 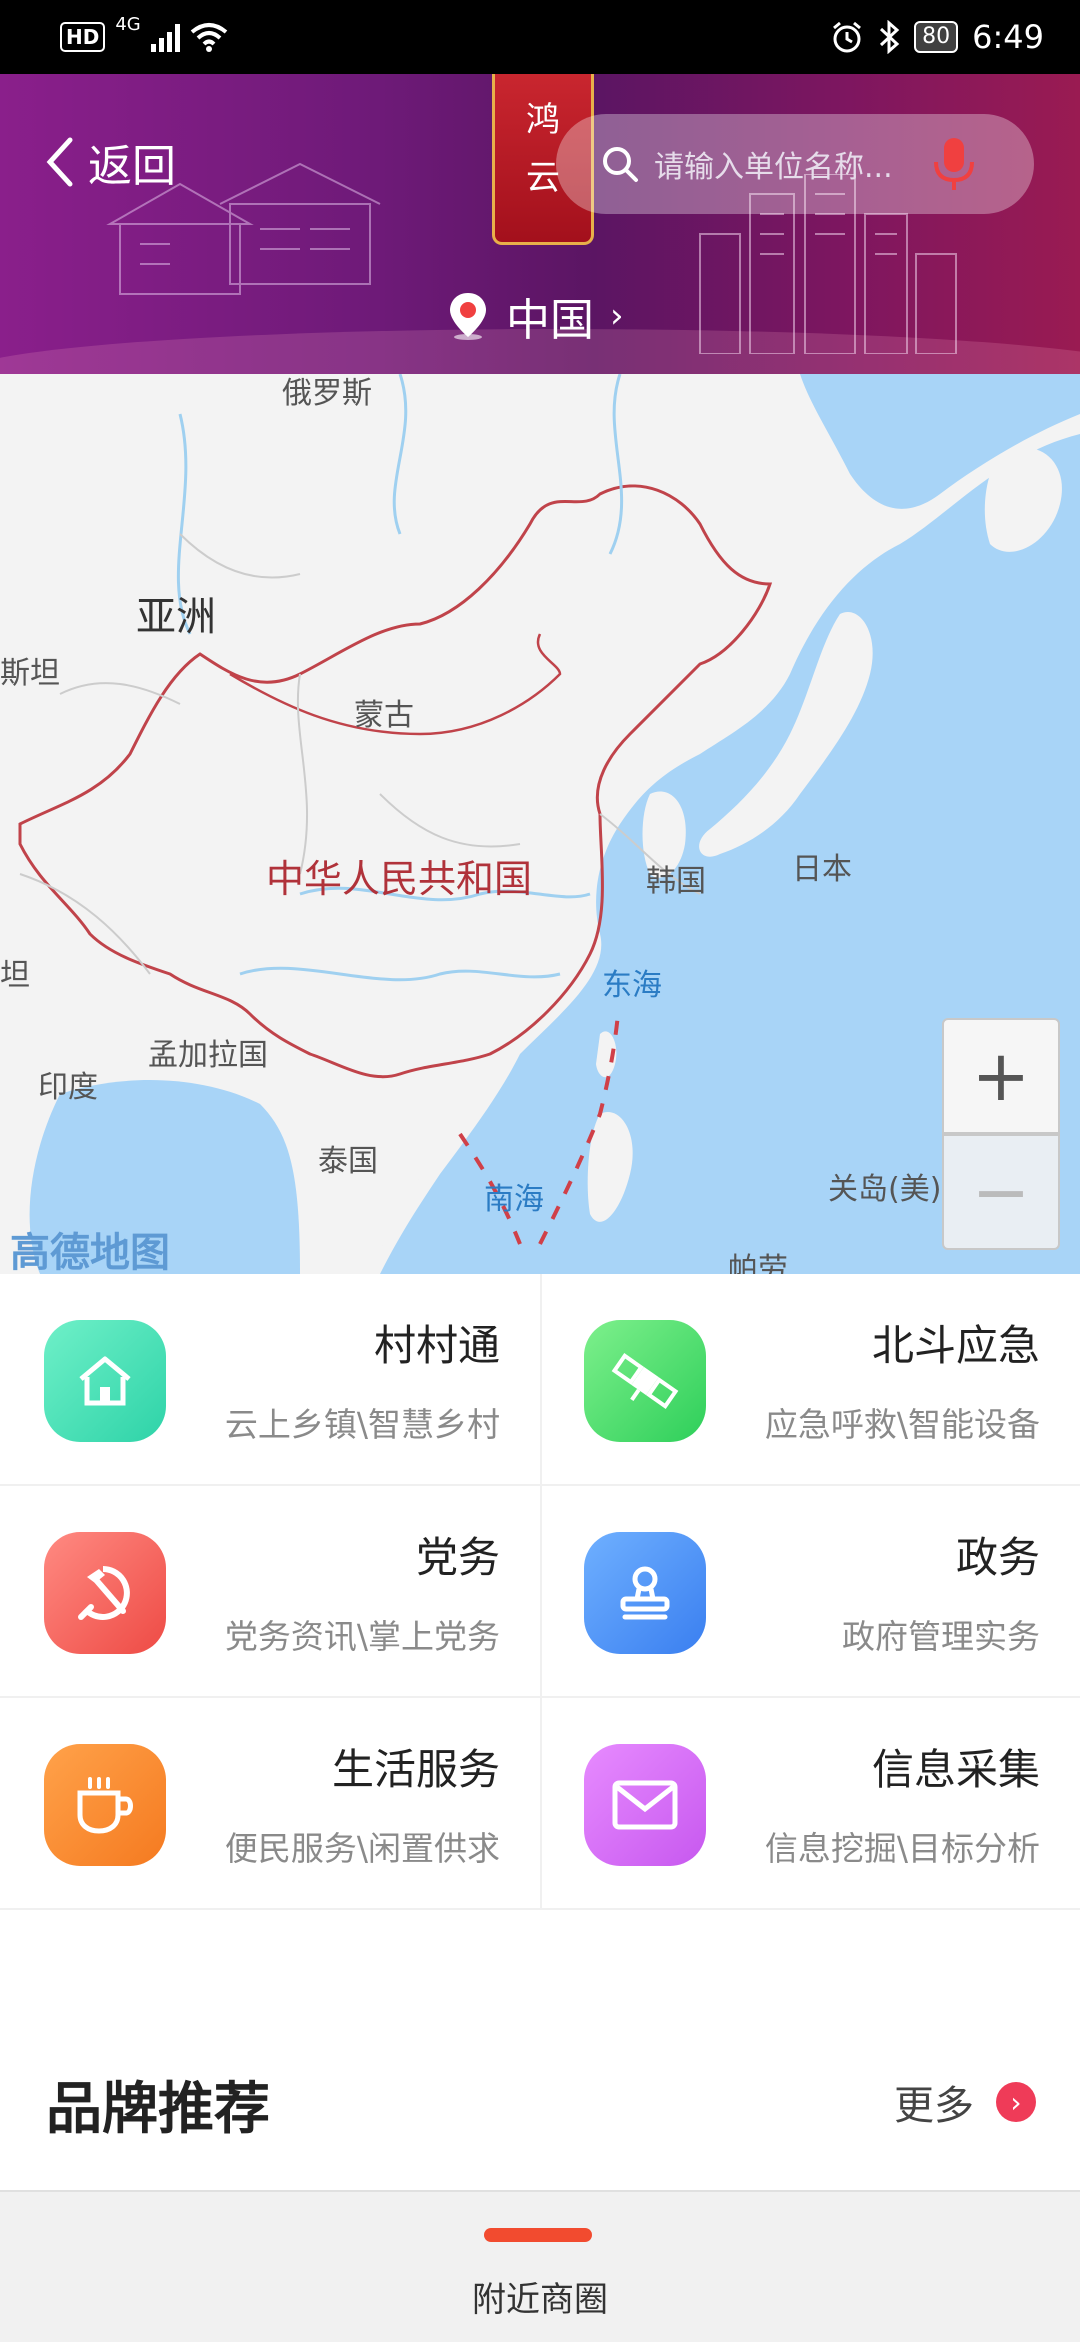 I want to click on service-card-government: 政务 政府管理实务, so click(x=810, y=1592).